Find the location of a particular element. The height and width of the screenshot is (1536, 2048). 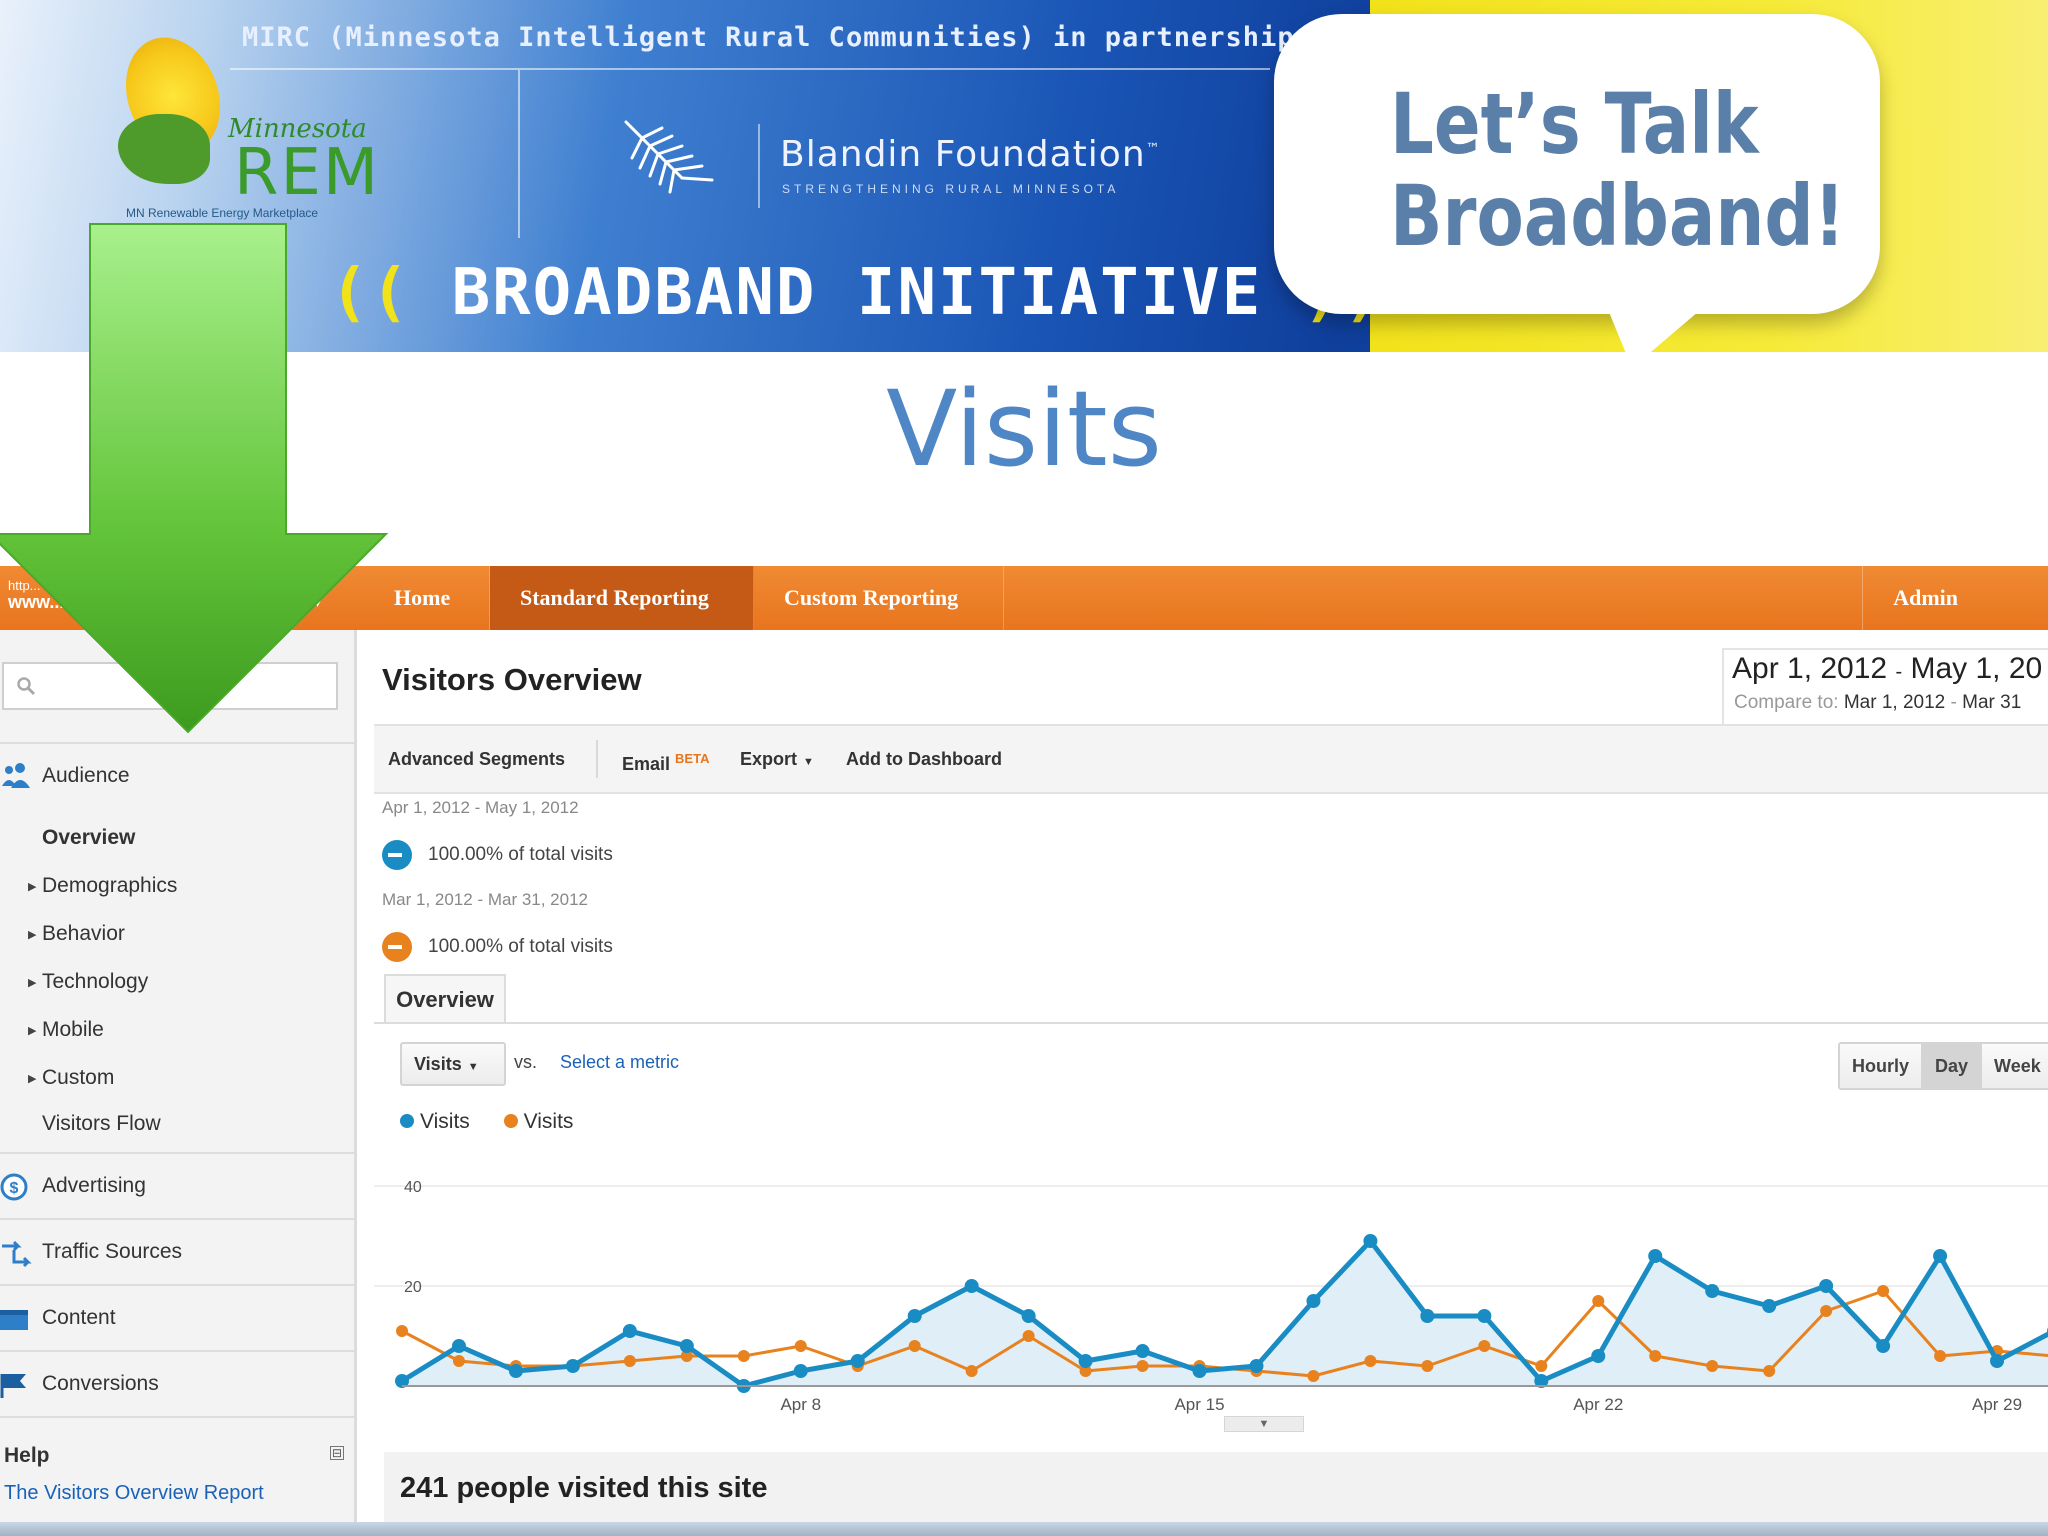

sidebar-item-technology: Technology is located at coordinates (95, 982).